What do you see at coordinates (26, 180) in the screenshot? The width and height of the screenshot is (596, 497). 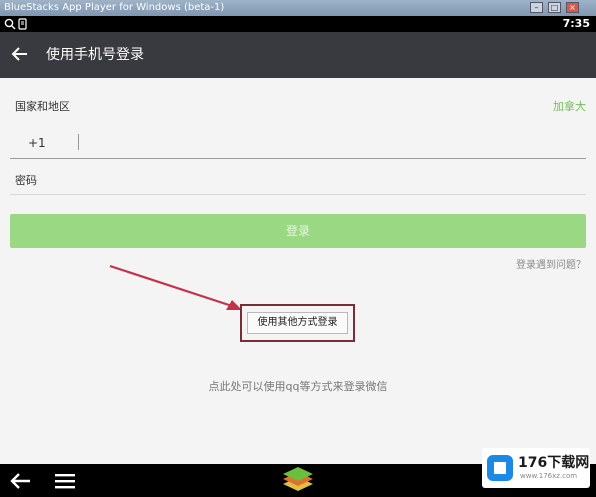 I see `password-label: 密码` at bounding box center [26, 180].